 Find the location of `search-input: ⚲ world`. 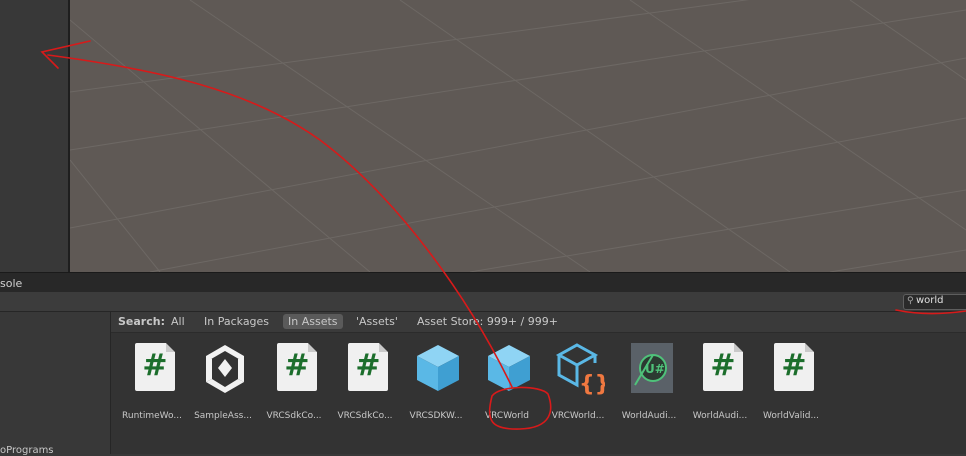

search-input: ⚲ world is located at coordinates (934, 302).